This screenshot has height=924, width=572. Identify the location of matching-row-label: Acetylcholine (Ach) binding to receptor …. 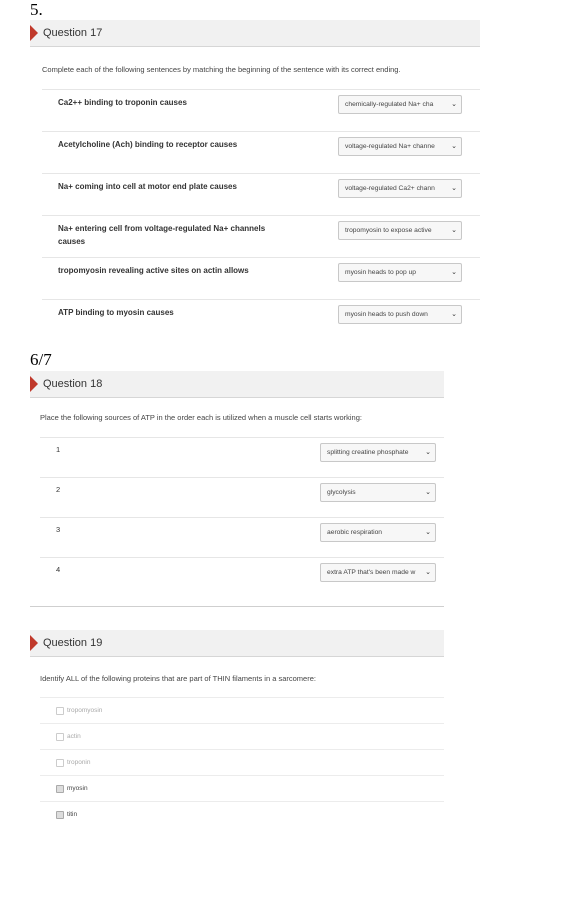
(148, 144).